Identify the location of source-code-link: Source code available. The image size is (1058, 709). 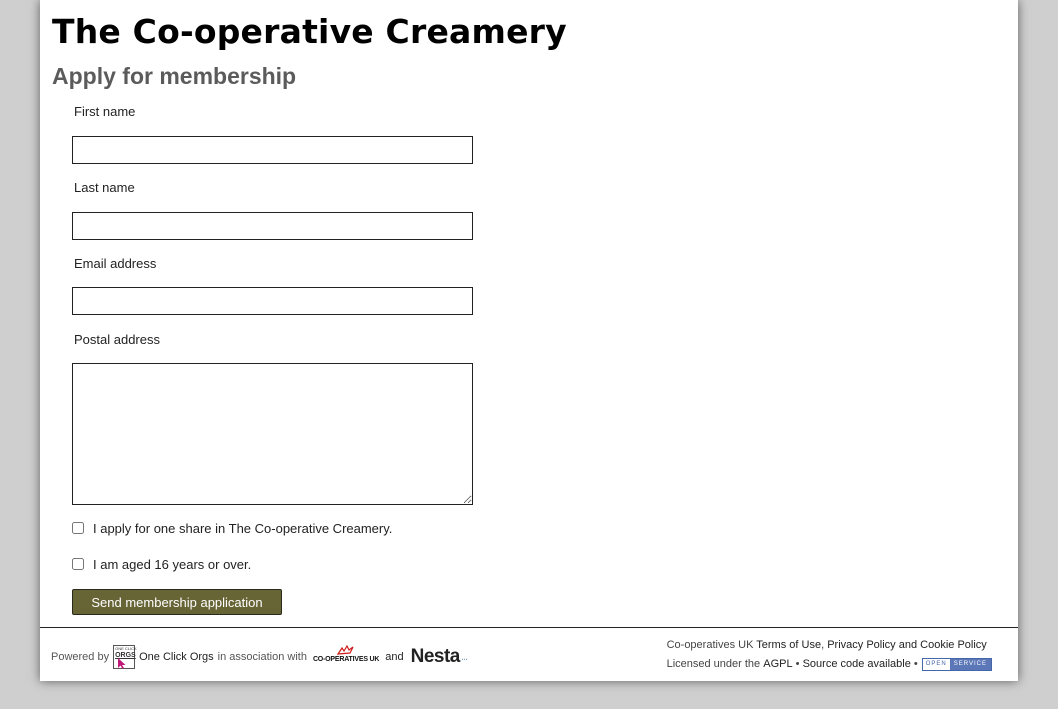
(857, 664).